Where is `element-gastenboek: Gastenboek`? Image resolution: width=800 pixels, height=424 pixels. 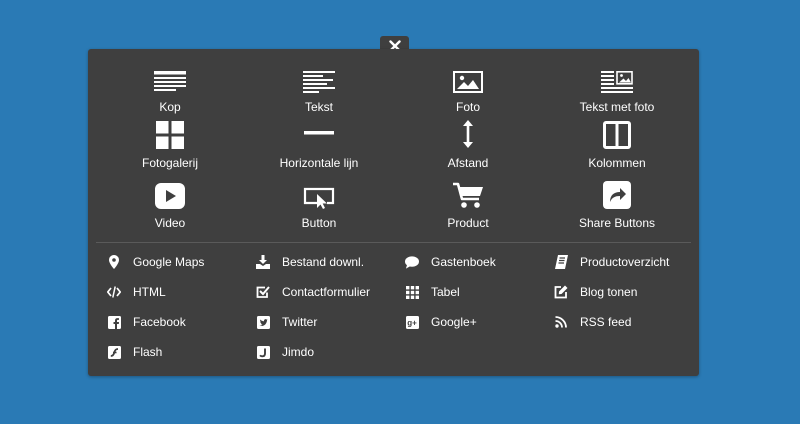
element-gastenboek: Gastenboek is located at coordinates (450, 262).